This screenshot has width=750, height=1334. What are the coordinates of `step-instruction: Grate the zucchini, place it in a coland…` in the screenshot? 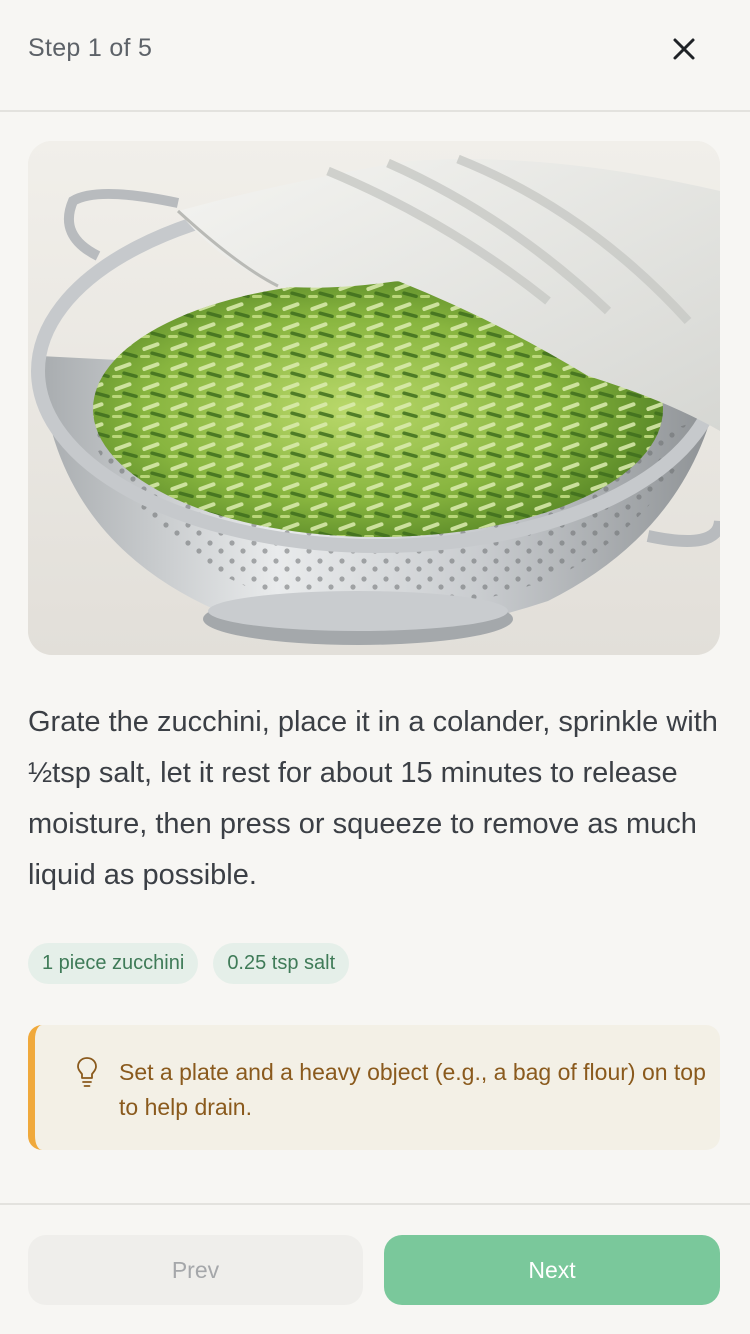 It's located at (373, 798).